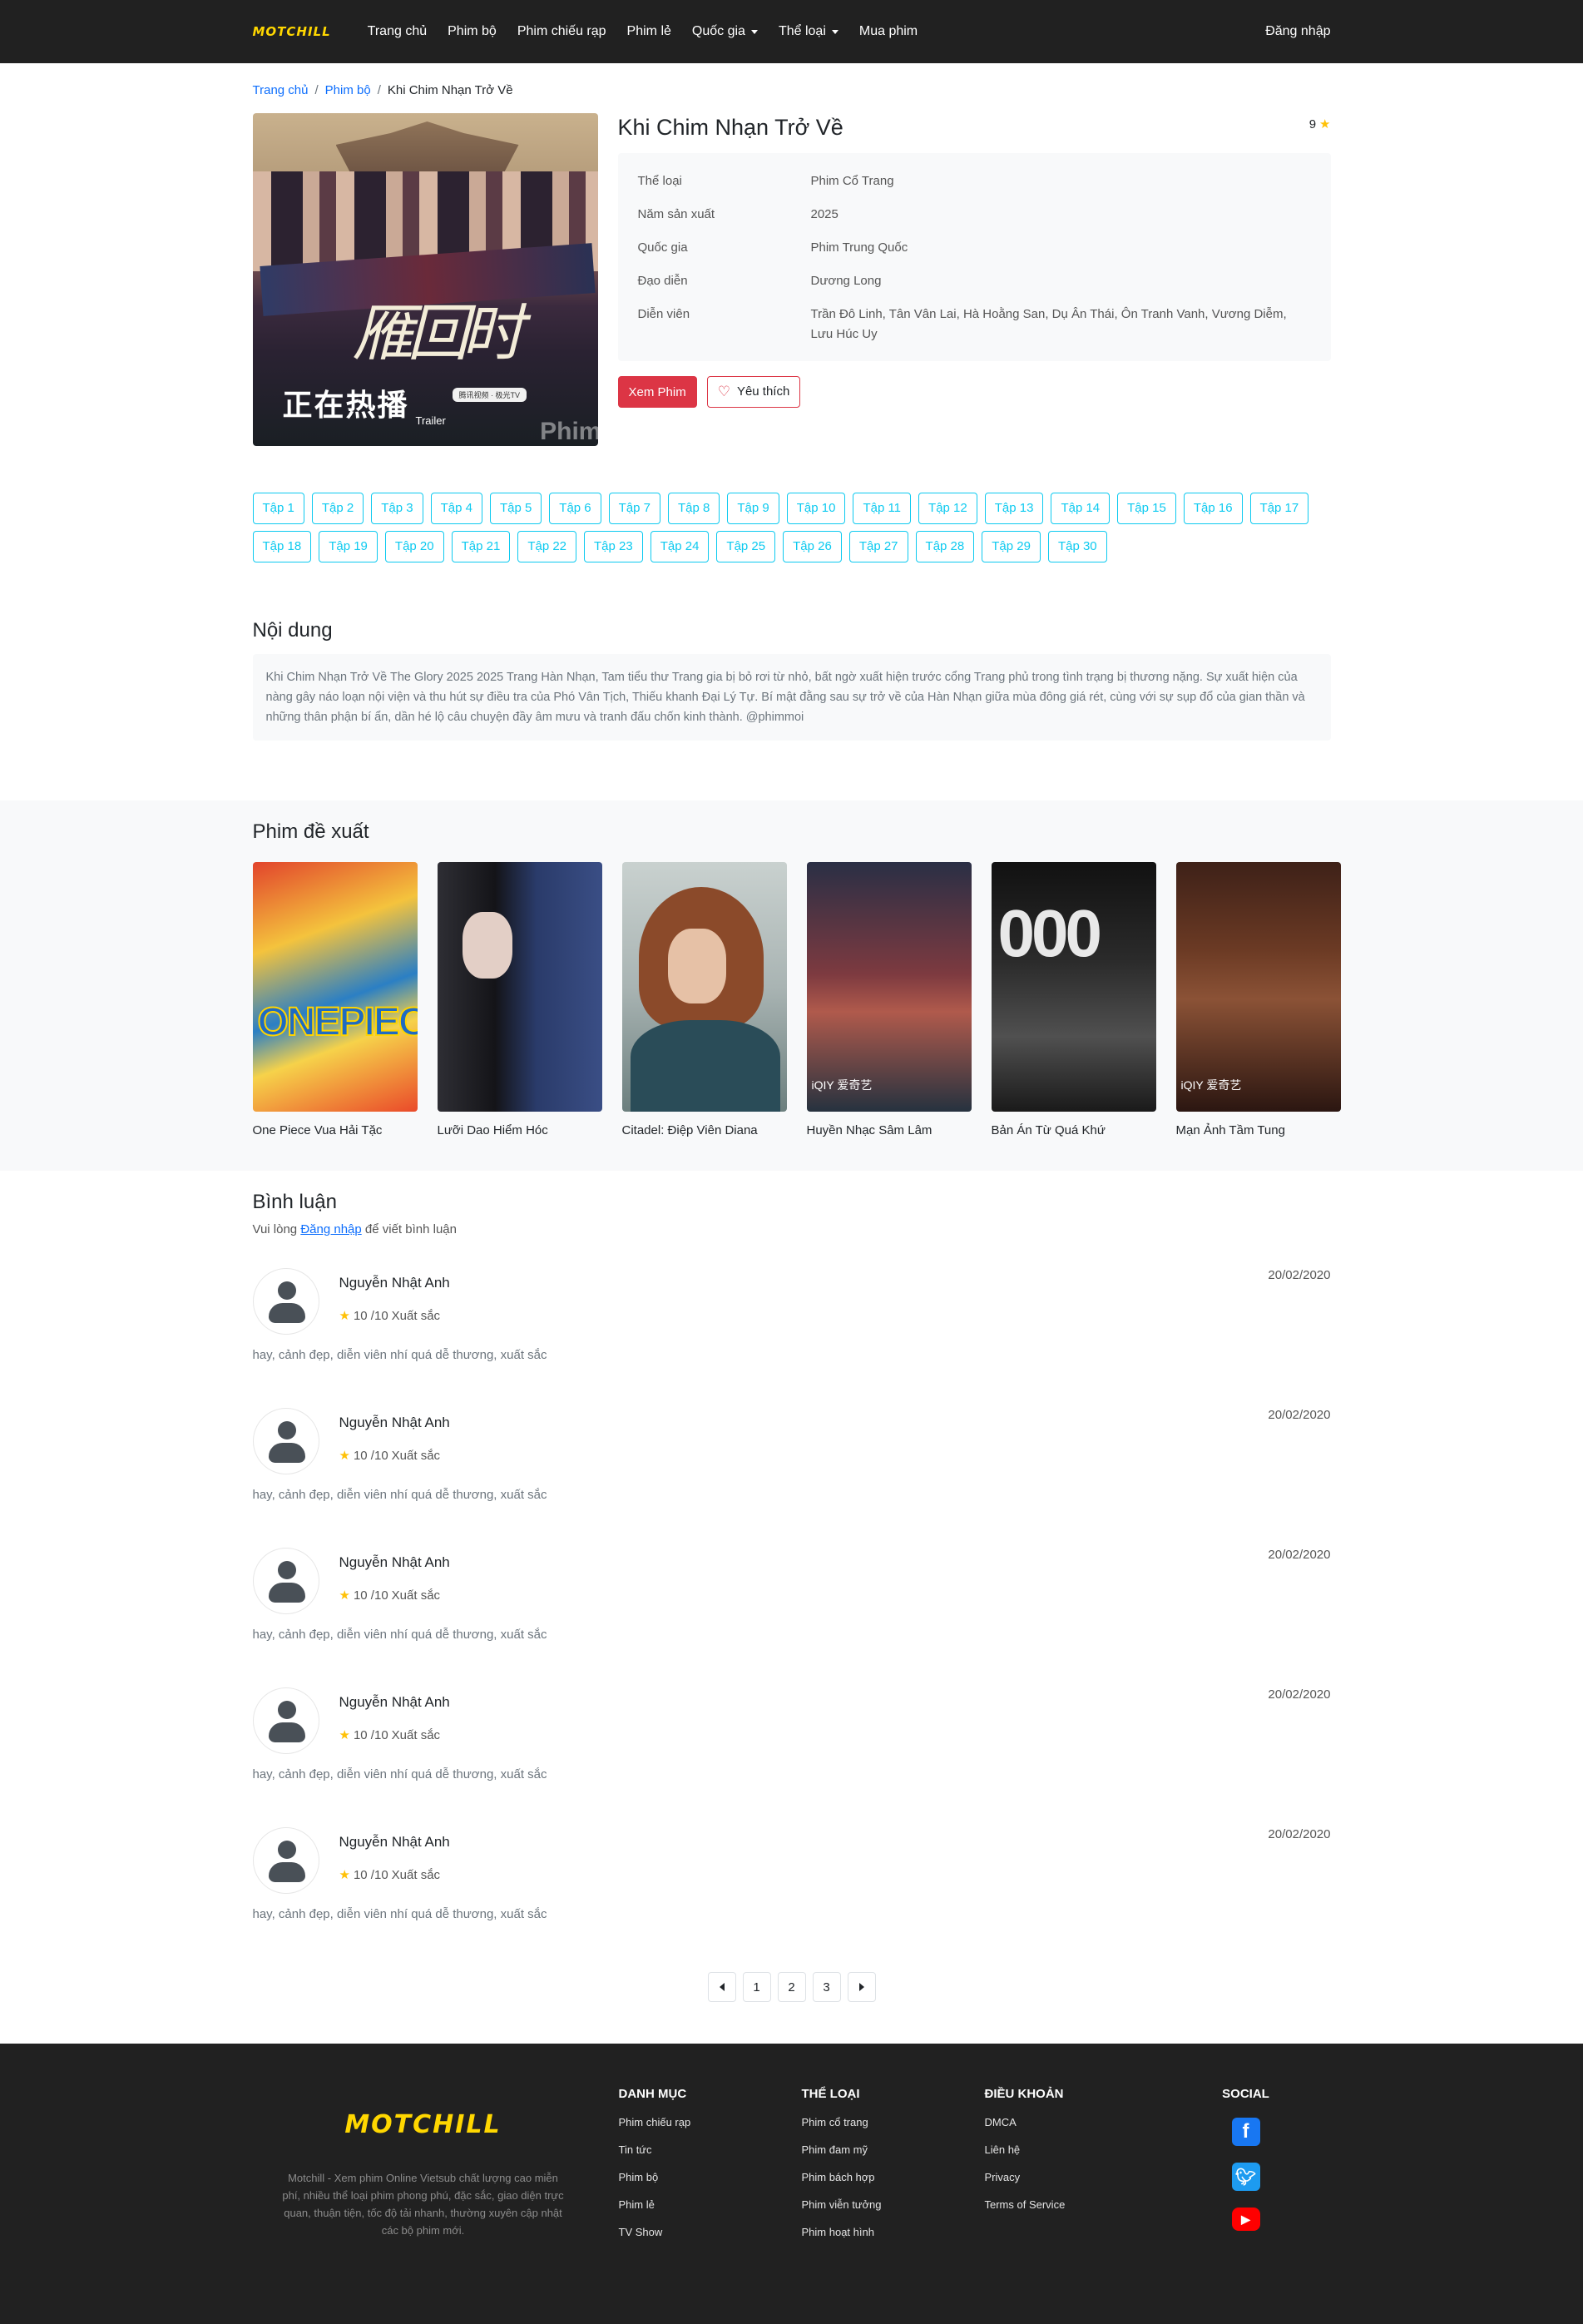 The height and width of the screenshot is (2324, 1583). Describe the element at coordinates (520, 1130) in the screenshot. I see `movie-card-title: Lưỡi Dao Hiểm Hóc` at that location.